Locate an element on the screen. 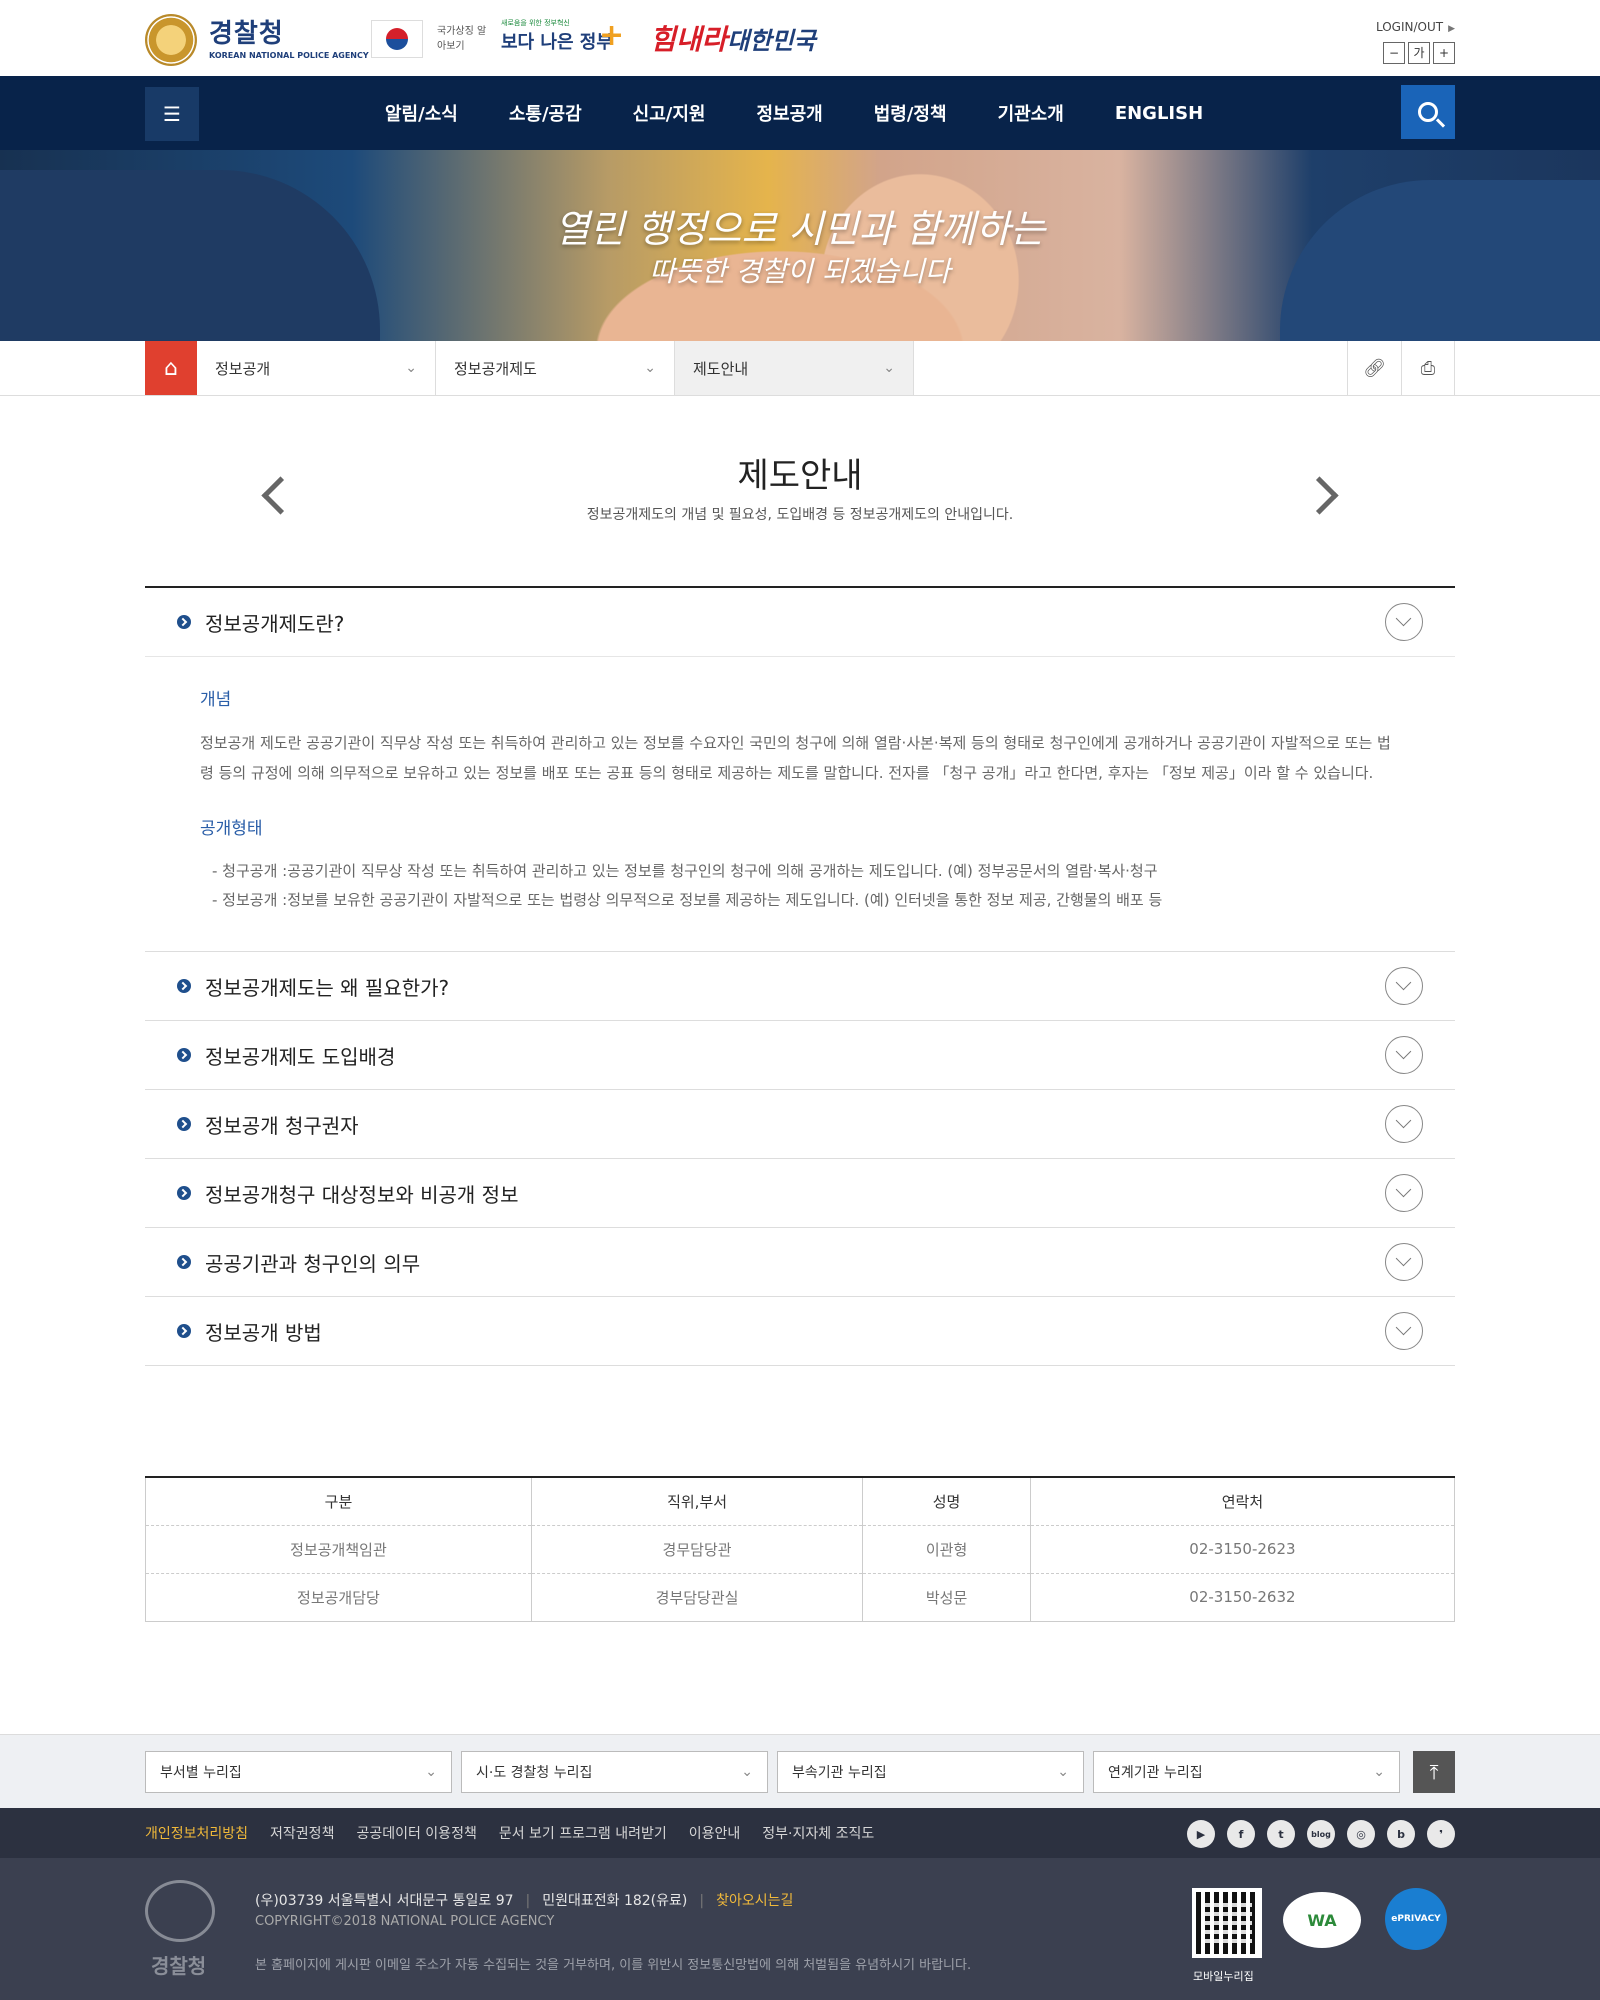 This screenshot has width=1600, height=2000. accordion-header: 정보공개 청구권자 is located at coordinates (800, 1124).